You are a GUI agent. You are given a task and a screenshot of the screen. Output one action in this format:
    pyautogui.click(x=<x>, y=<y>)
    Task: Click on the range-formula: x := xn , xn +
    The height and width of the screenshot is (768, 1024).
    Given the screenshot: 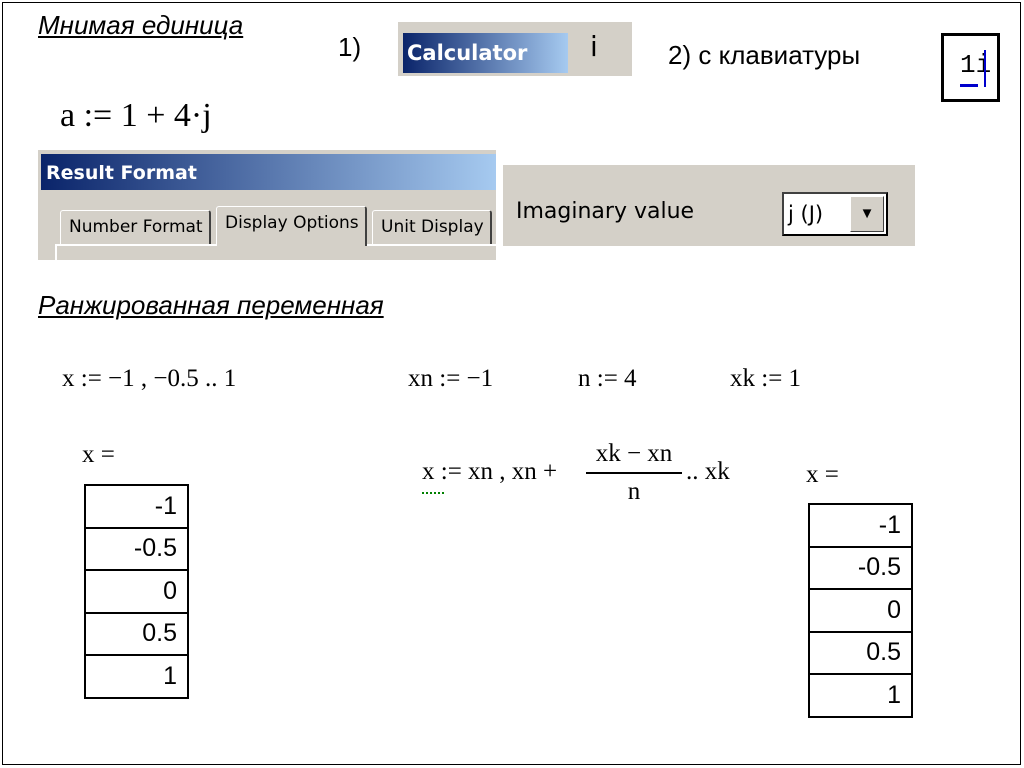 What is the action you would take?
    pyautogui.click(x=489, y=472)
    